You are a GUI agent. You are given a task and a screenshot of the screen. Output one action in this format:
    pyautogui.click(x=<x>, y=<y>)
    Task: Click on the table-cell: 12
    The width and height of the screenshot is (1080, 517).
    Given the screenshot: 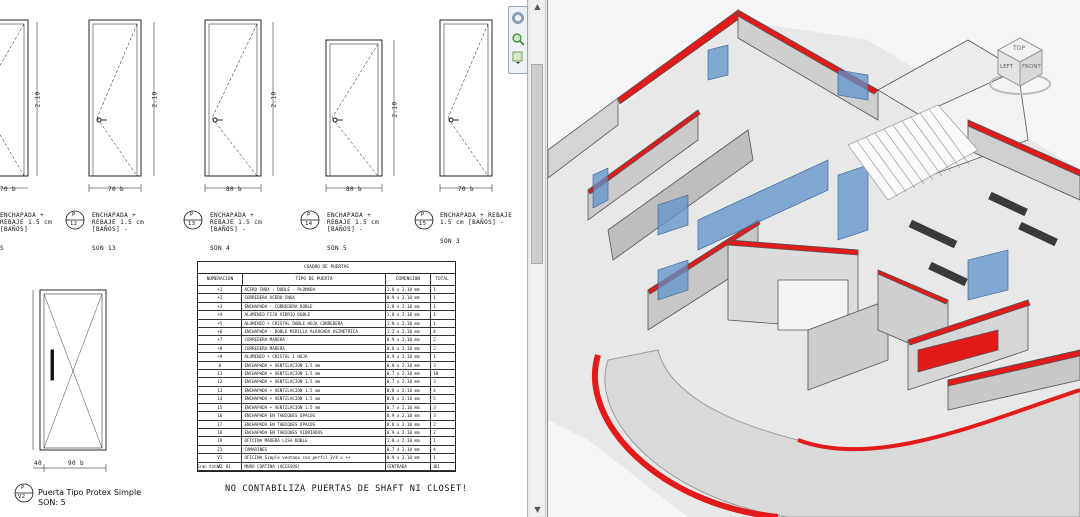 What is the action you would take?
    pyautogui.click(x=220, y=382)
    